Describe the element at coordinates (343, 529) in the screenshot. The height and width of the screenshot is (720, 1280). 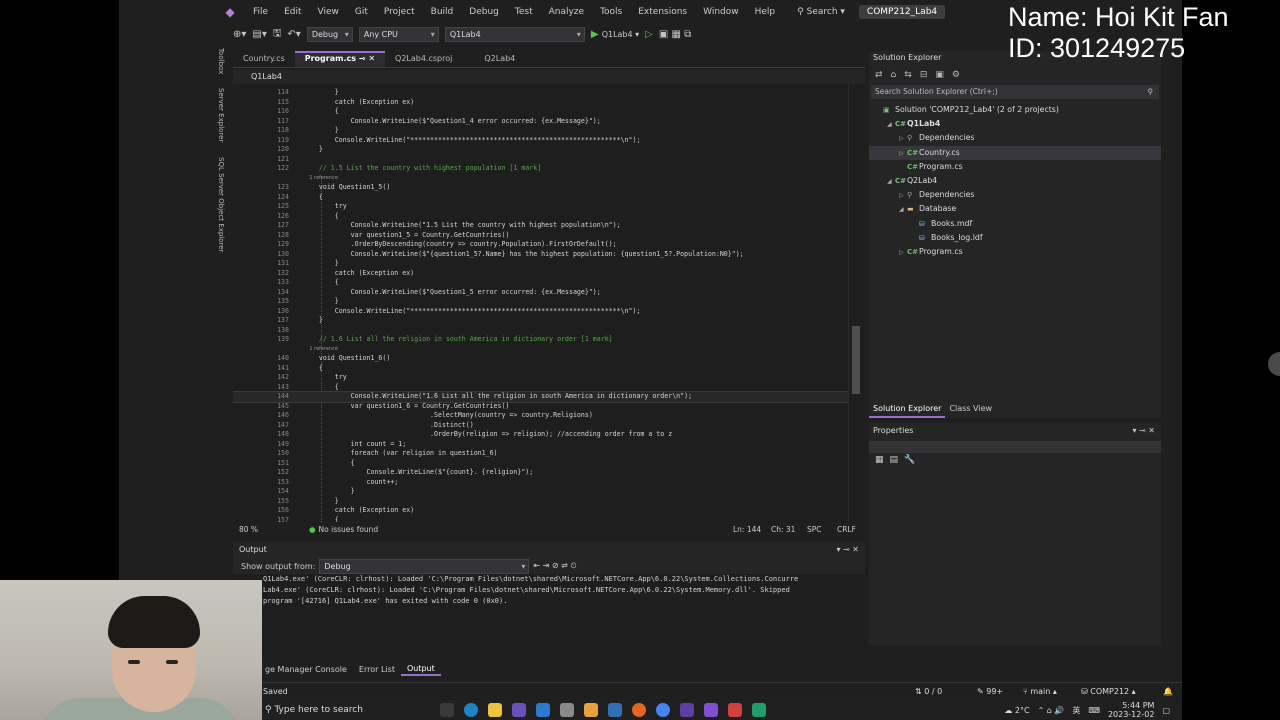
I see `issues-indicator: ● No issues found` at that location.